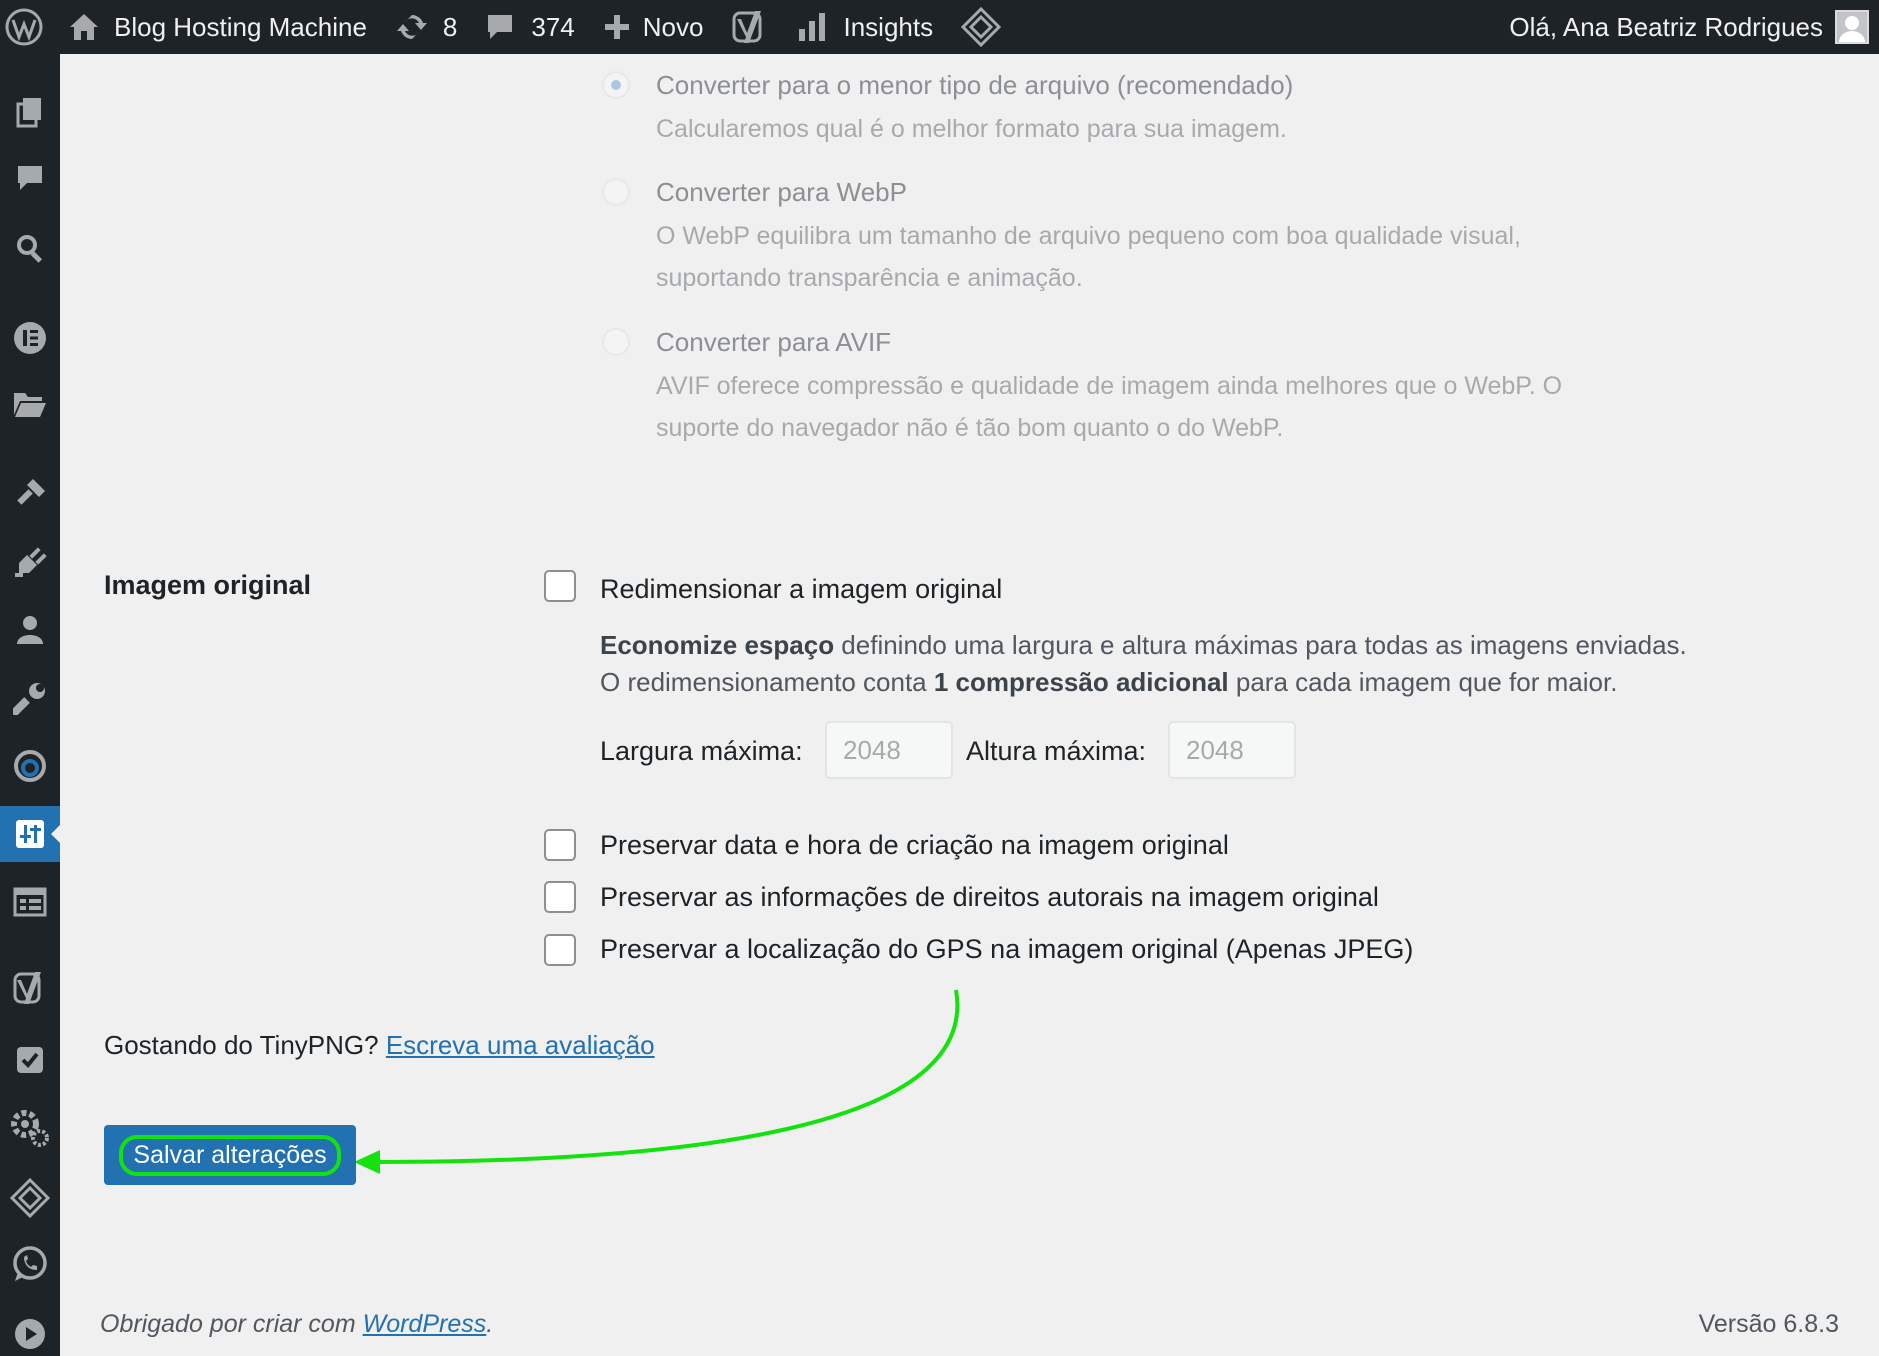 This screenshot has height=1356, width=1879. Describe the element at coordinates (717, 645) in the screenshot. I see `desc-bold-save-space: Economize espaço` at that location.